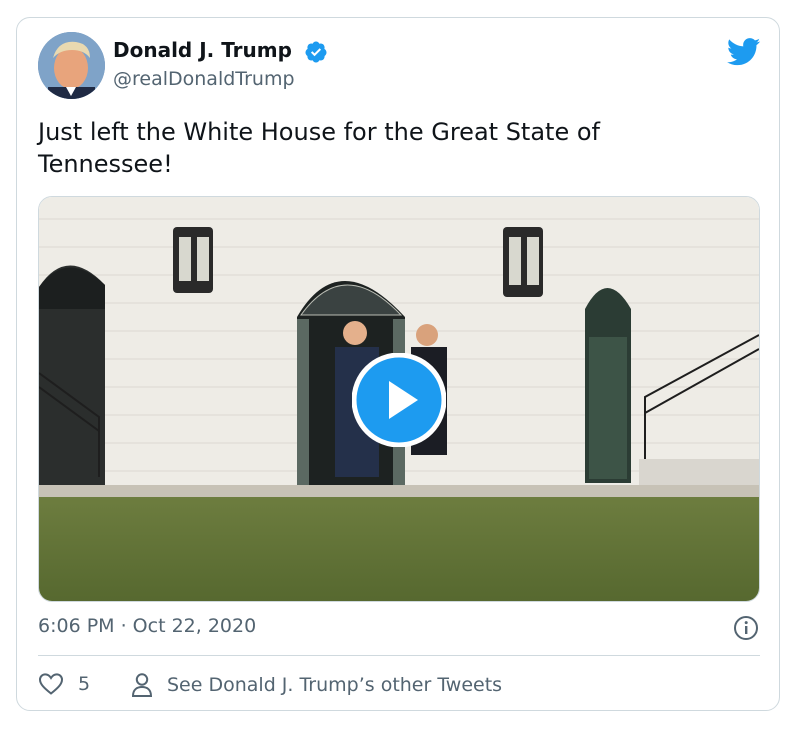  Describe the element at coordinates (147, 626) in the screenshot. I see `tweet-timestamp: 6:06 PM · Oct 22, 2020` at that location.